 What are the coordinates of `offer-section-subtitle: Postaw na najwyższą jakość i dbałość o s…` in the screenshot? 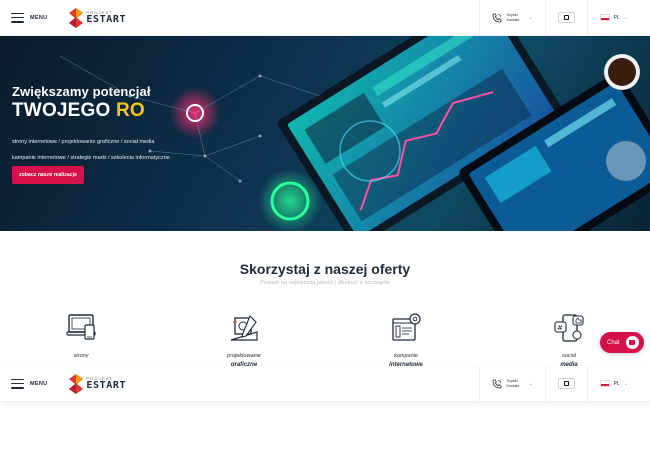 It's located at (325, 283).